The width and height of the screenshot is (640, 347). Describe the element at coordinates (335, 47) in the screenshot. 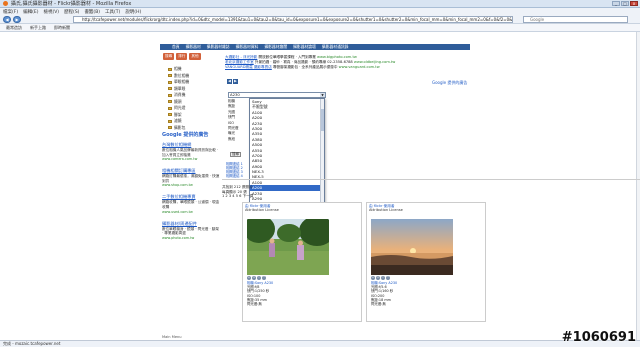

I see `topnav-item: 攝影器材通訊錄` at that location.